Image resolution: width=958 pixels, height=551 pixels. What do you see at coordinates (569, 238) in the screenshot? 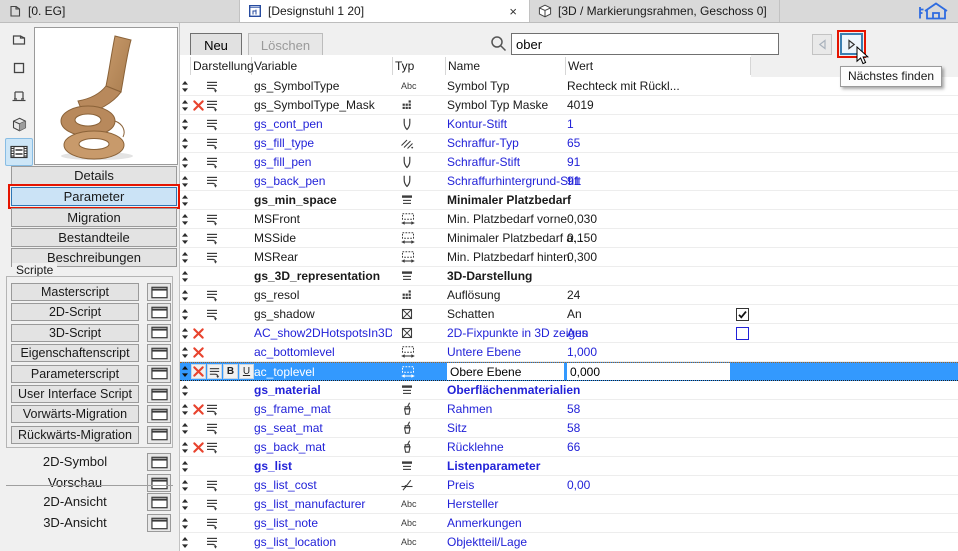
I see `table-row: MSSide Minimaler Platzbedarf a... 0,150` at bounding box center [569, 238].